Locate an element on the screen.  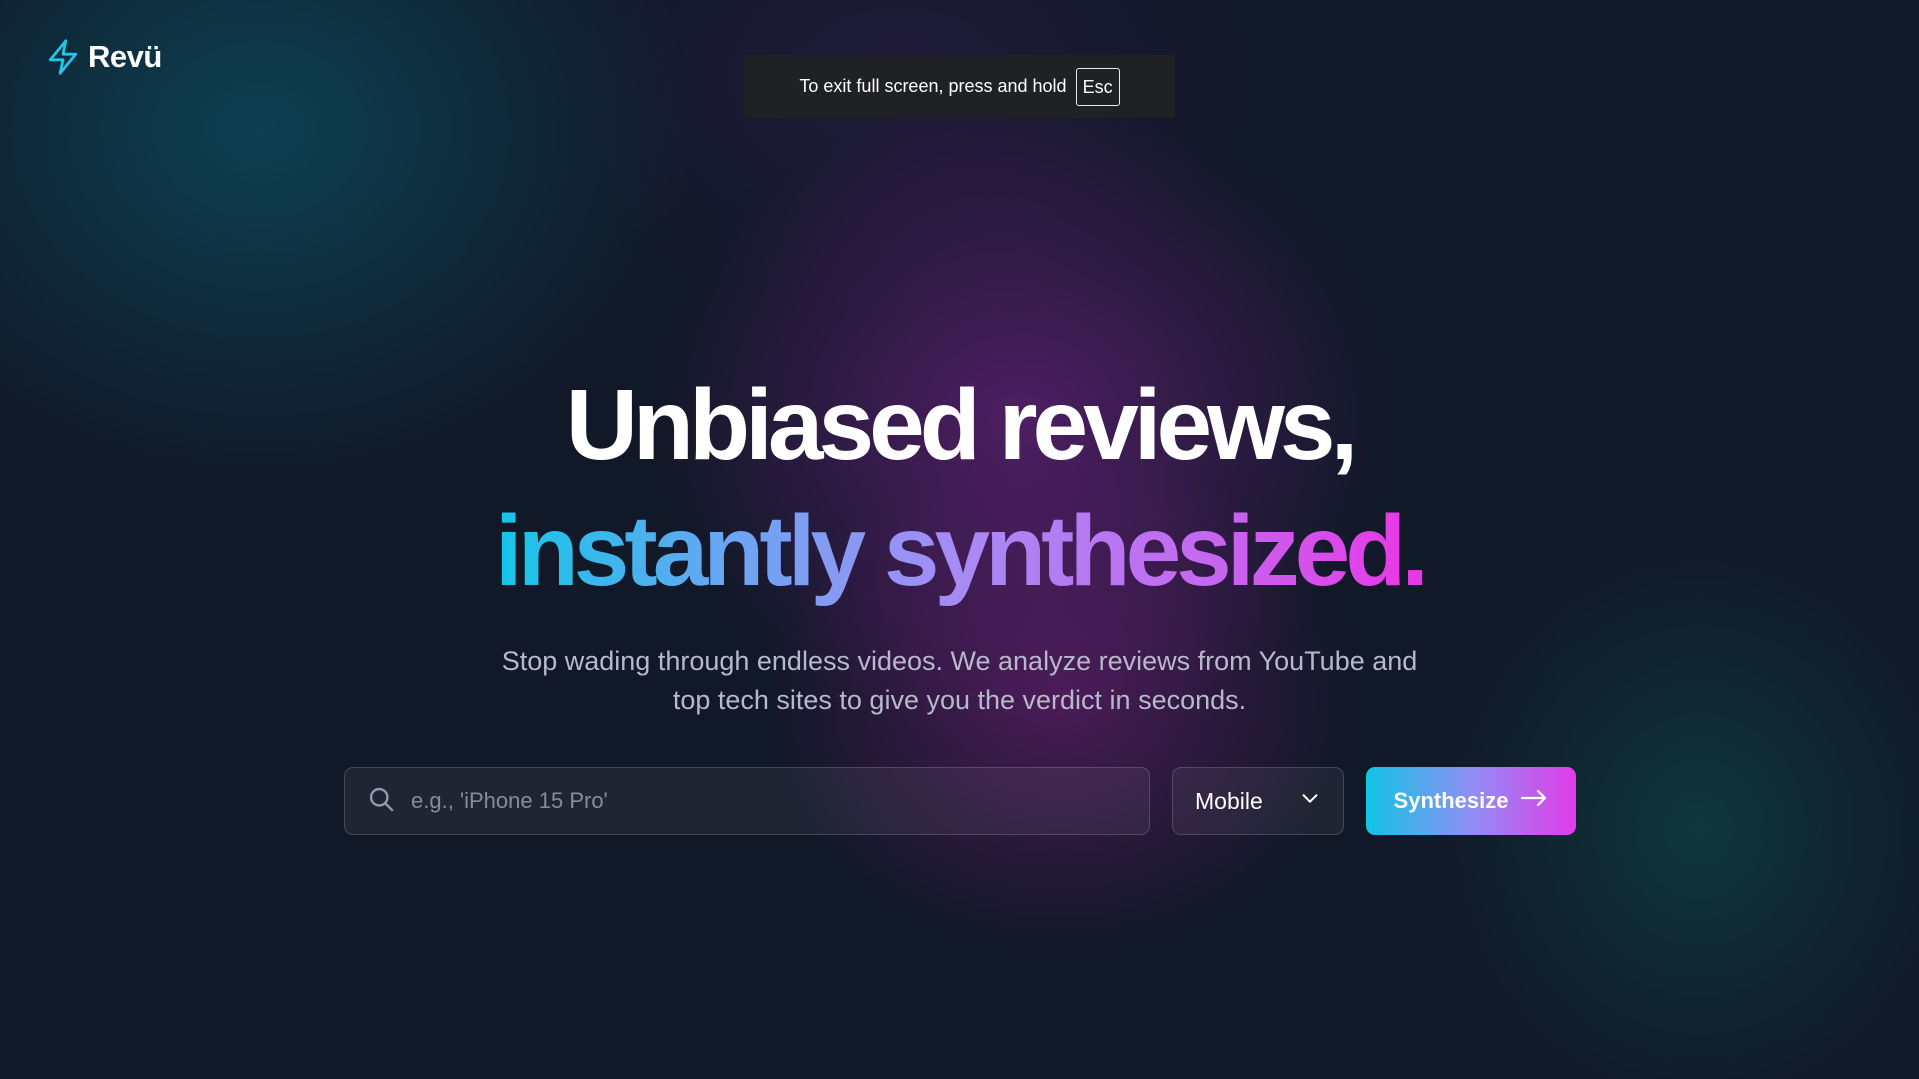
category-dropdown: Mobile is located at coordinates (1258, 801).